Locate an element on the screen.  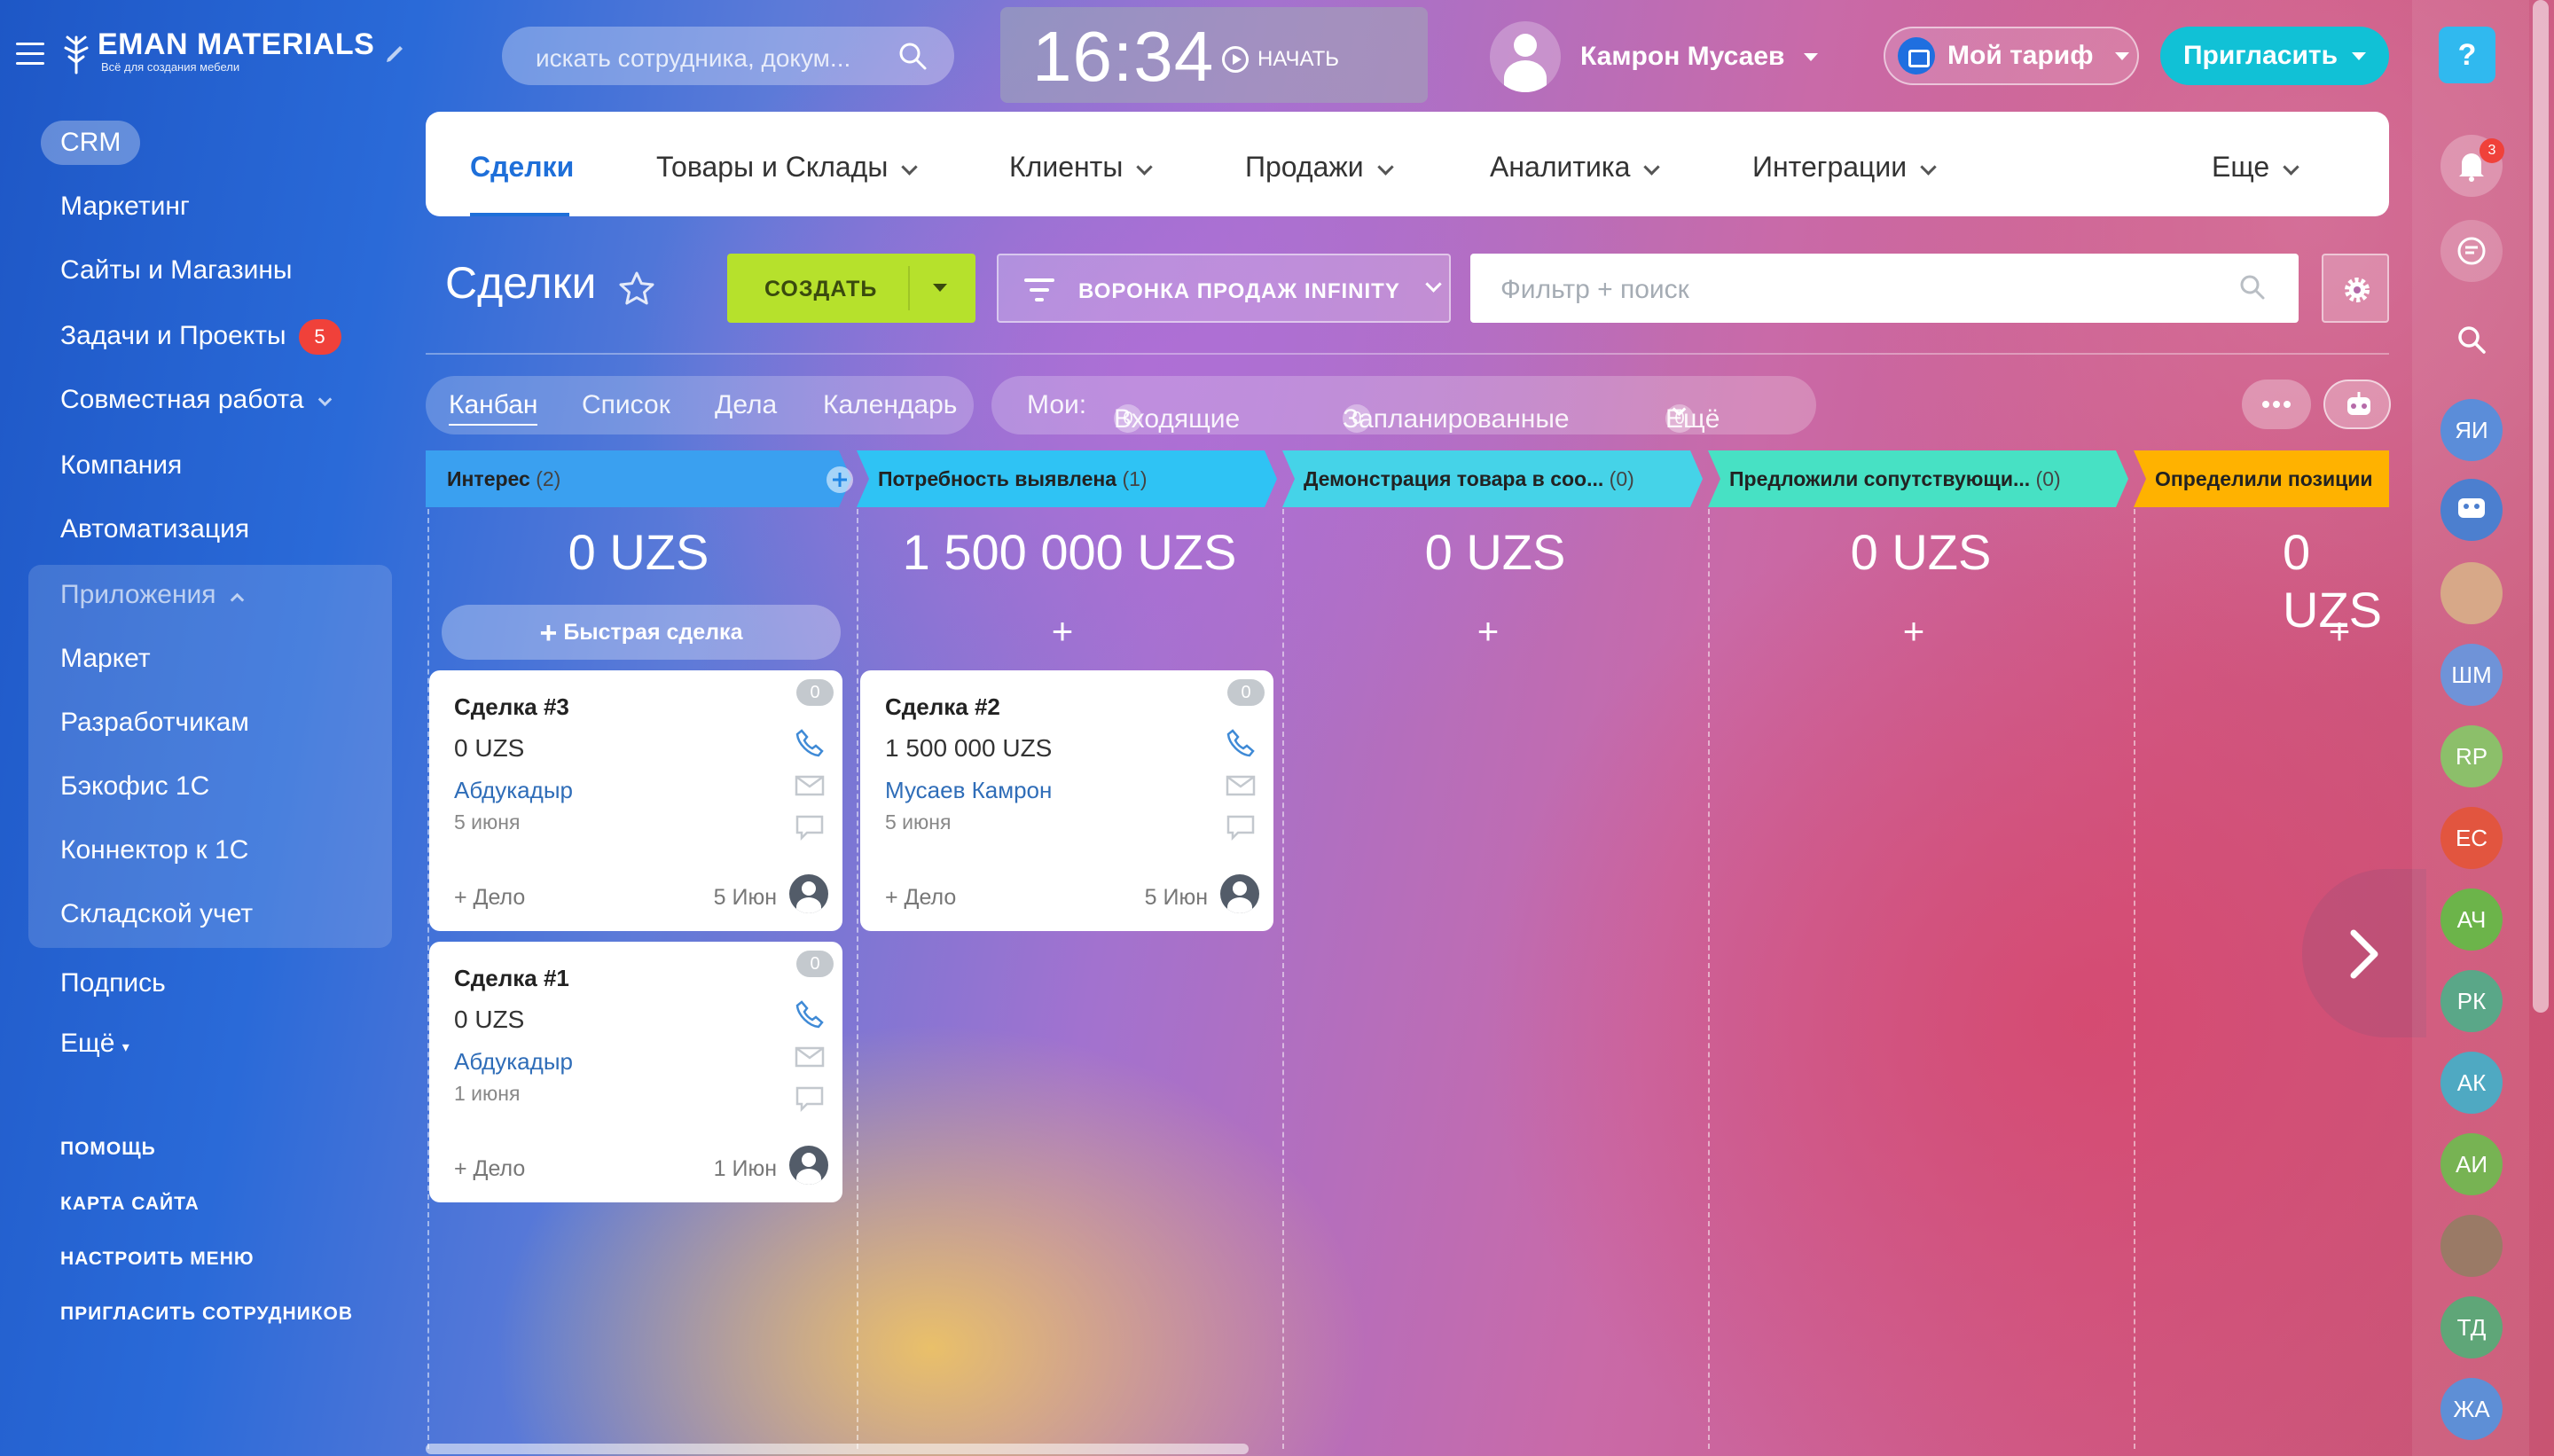
view-calendar: Календарь is located at coordinates (890, 405).